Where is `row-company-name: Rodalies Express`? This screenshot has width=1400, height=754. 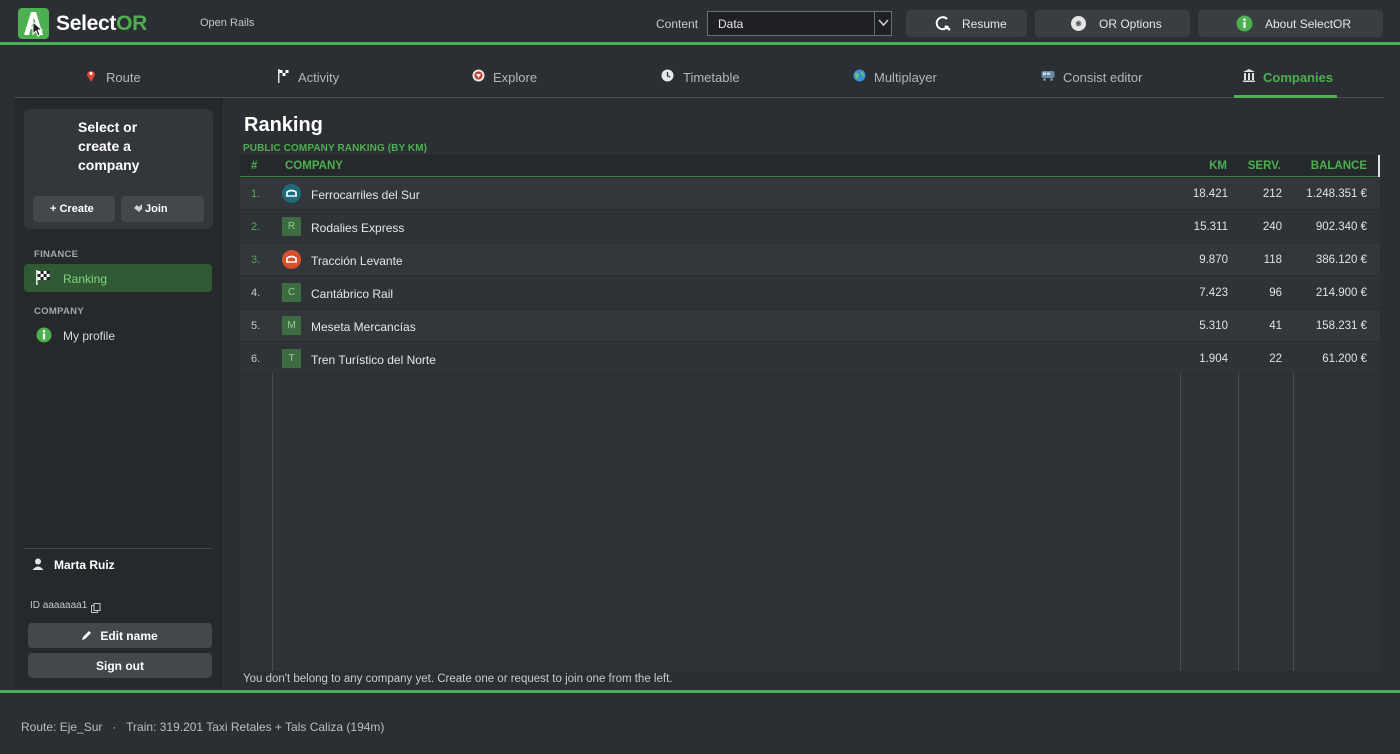 row-company-name: Rodalies Express is located at coordinates (358, 228).